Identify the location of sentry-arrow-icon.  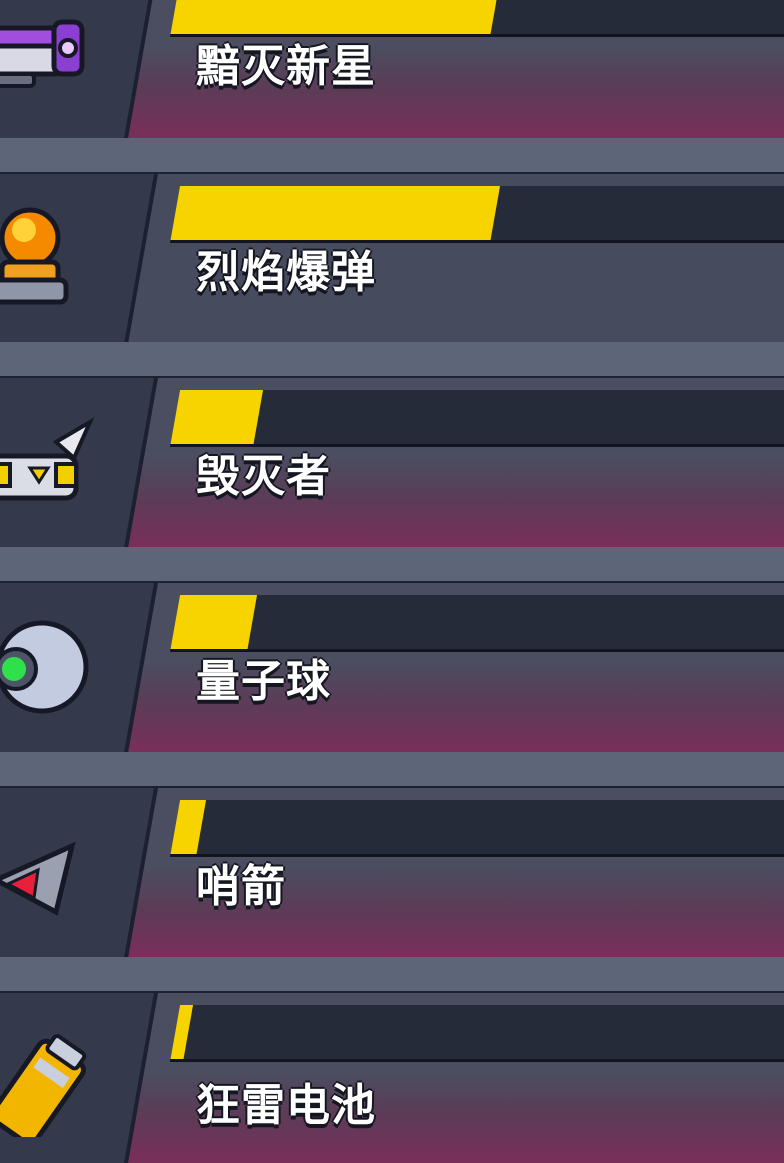
(38, 878).